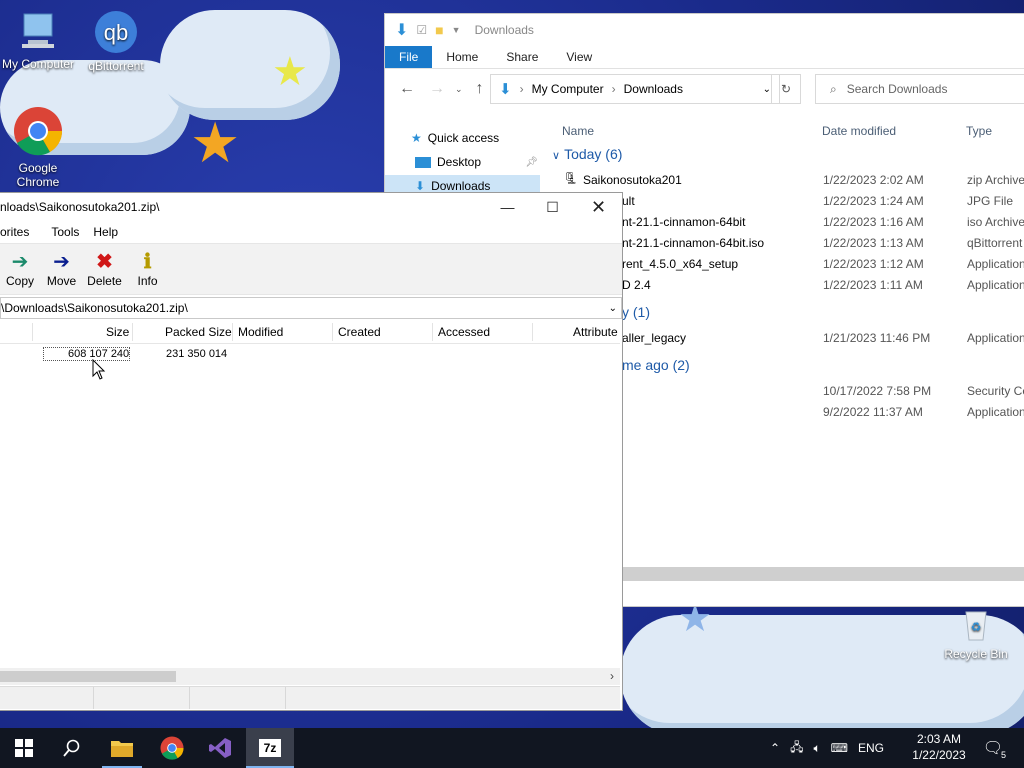 This screenshot has height=768, width=1024. I want to click on move-button: ➔ Move, so click(61, 272).